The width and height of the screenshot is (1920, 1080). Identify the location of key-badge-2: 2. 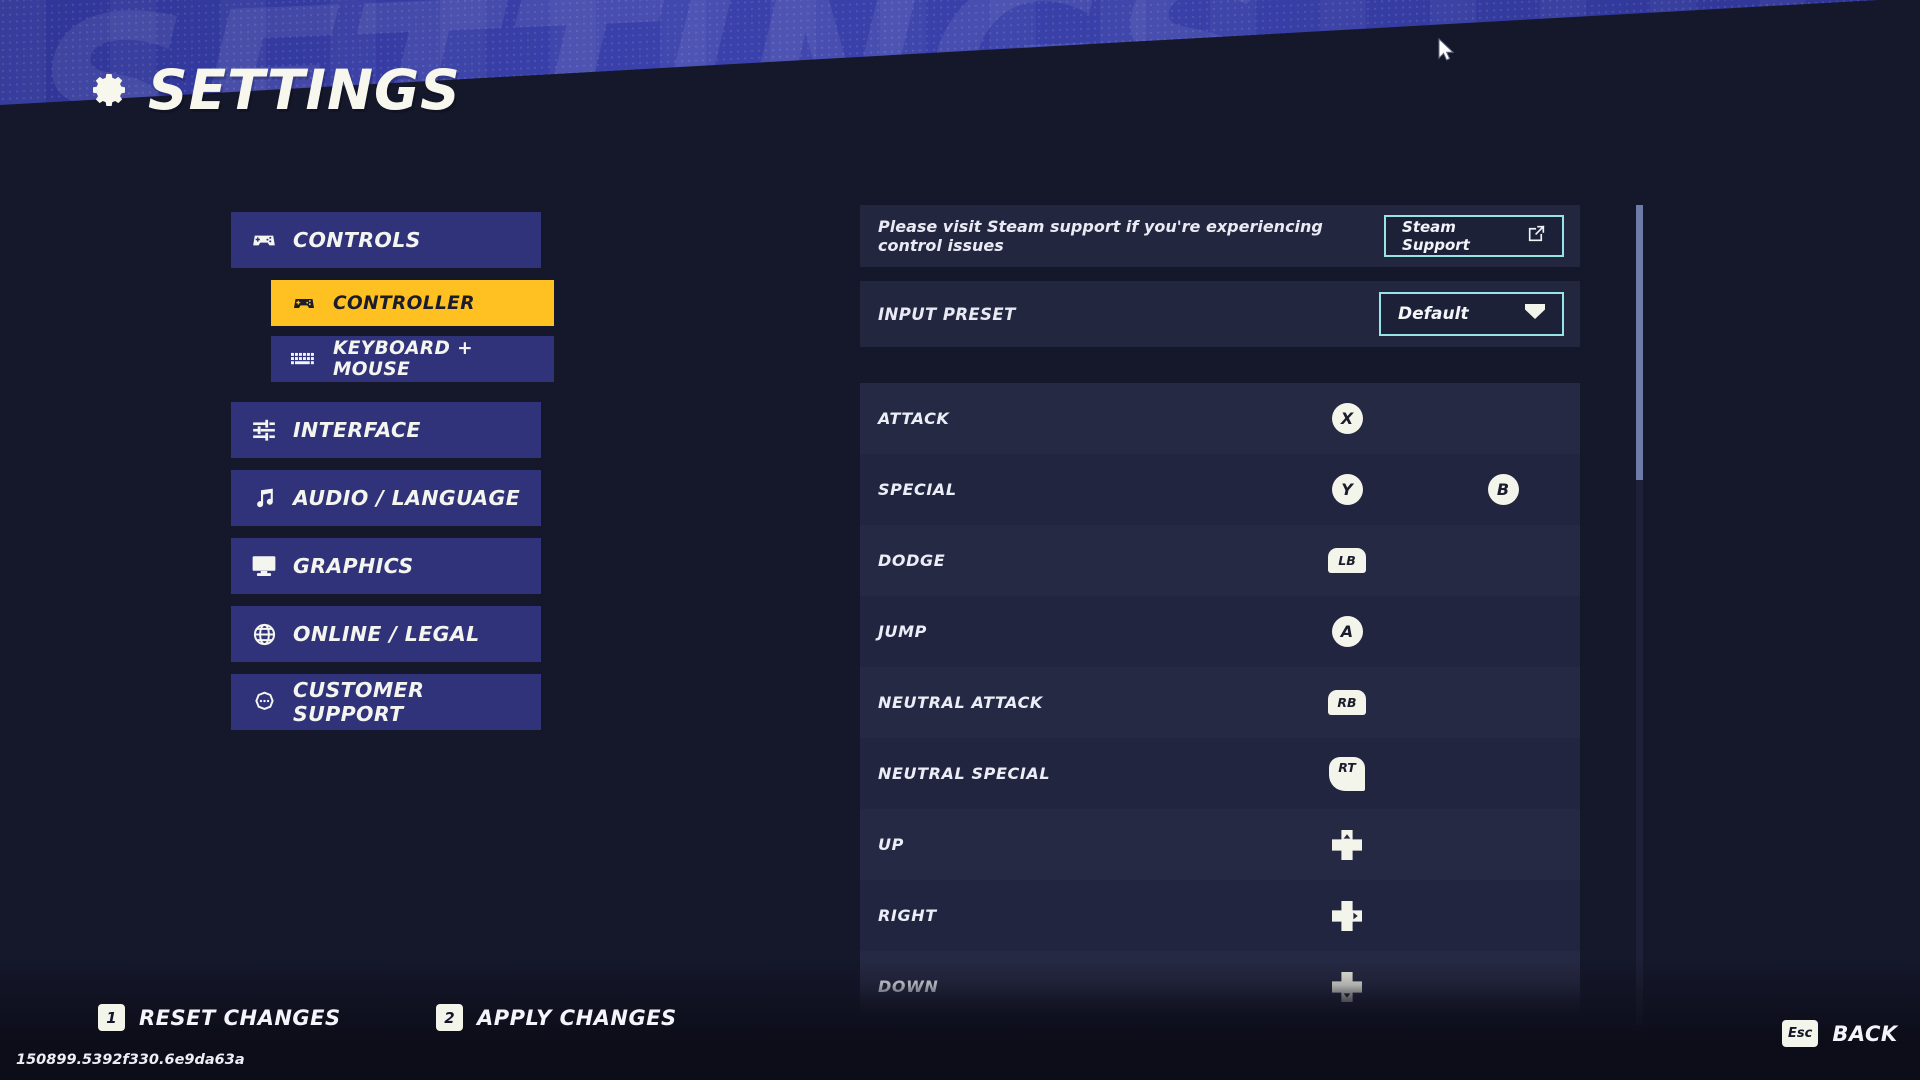
(449, 1017).